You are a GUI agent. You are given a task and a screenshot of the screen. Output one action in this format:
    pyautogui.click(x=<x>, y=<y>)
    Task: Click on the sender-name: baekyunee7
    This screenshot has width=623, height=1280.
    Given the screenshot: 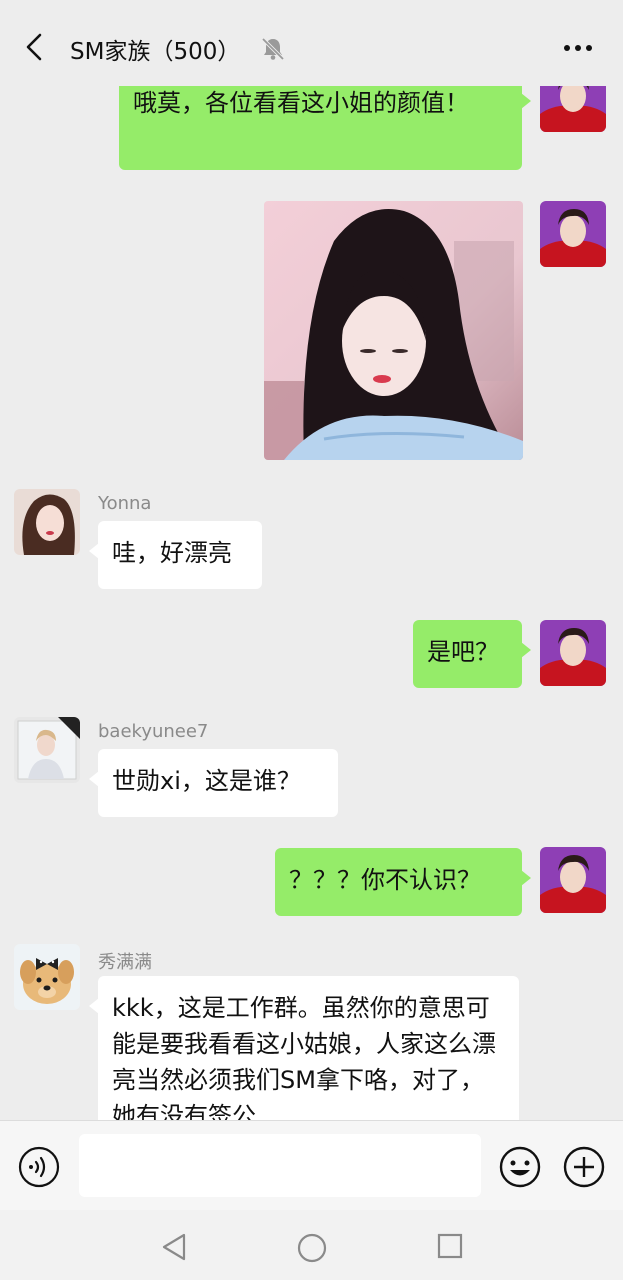 What is the action you would take?
    pyautogui.click(x=153, y=731)
    